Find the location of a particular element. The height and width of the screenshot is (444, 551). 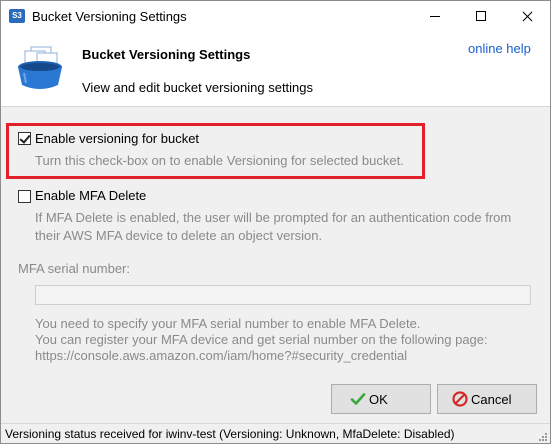

header-subtitle: View and edit bucket versioning settings is located at coordinates (198, 87).